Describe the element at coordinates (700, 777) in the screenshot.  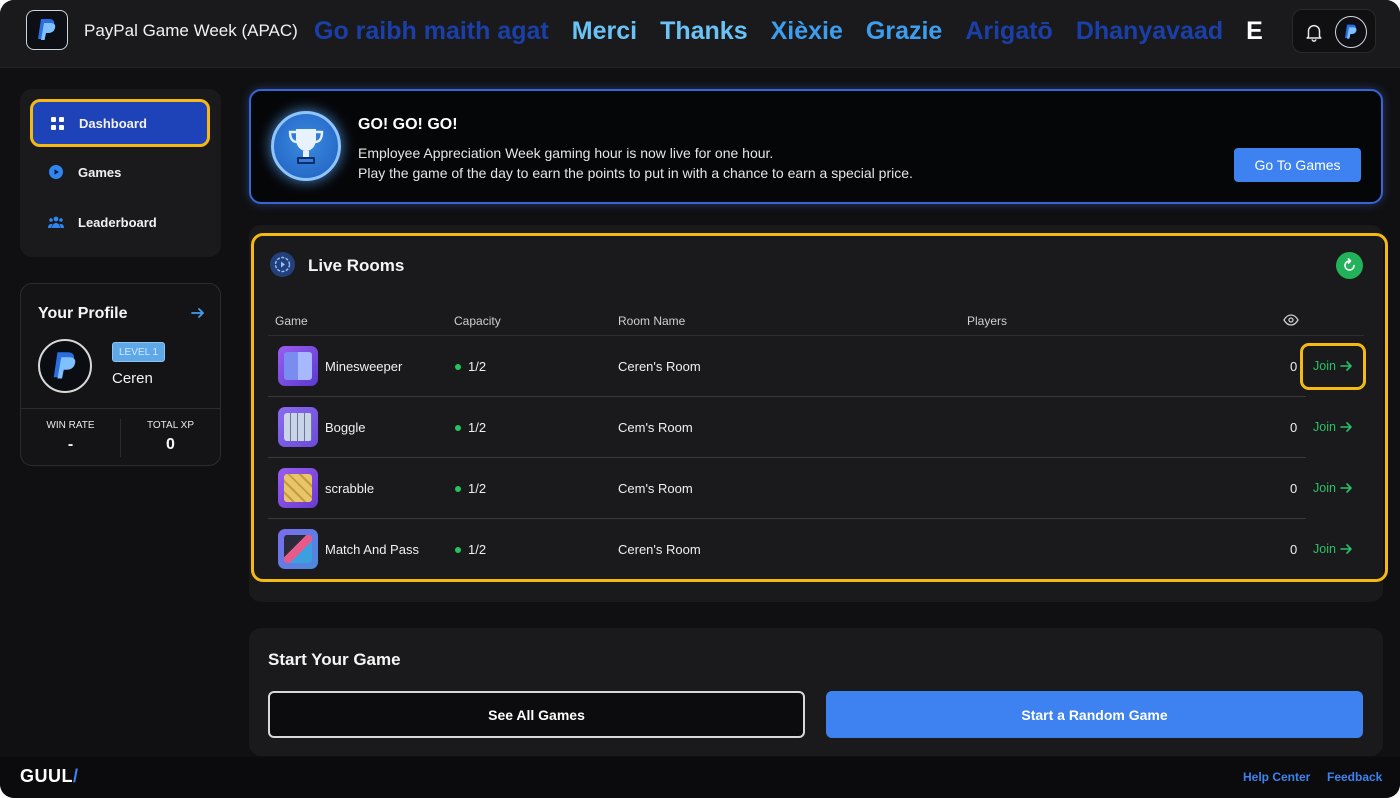
I see `footer` at that location.